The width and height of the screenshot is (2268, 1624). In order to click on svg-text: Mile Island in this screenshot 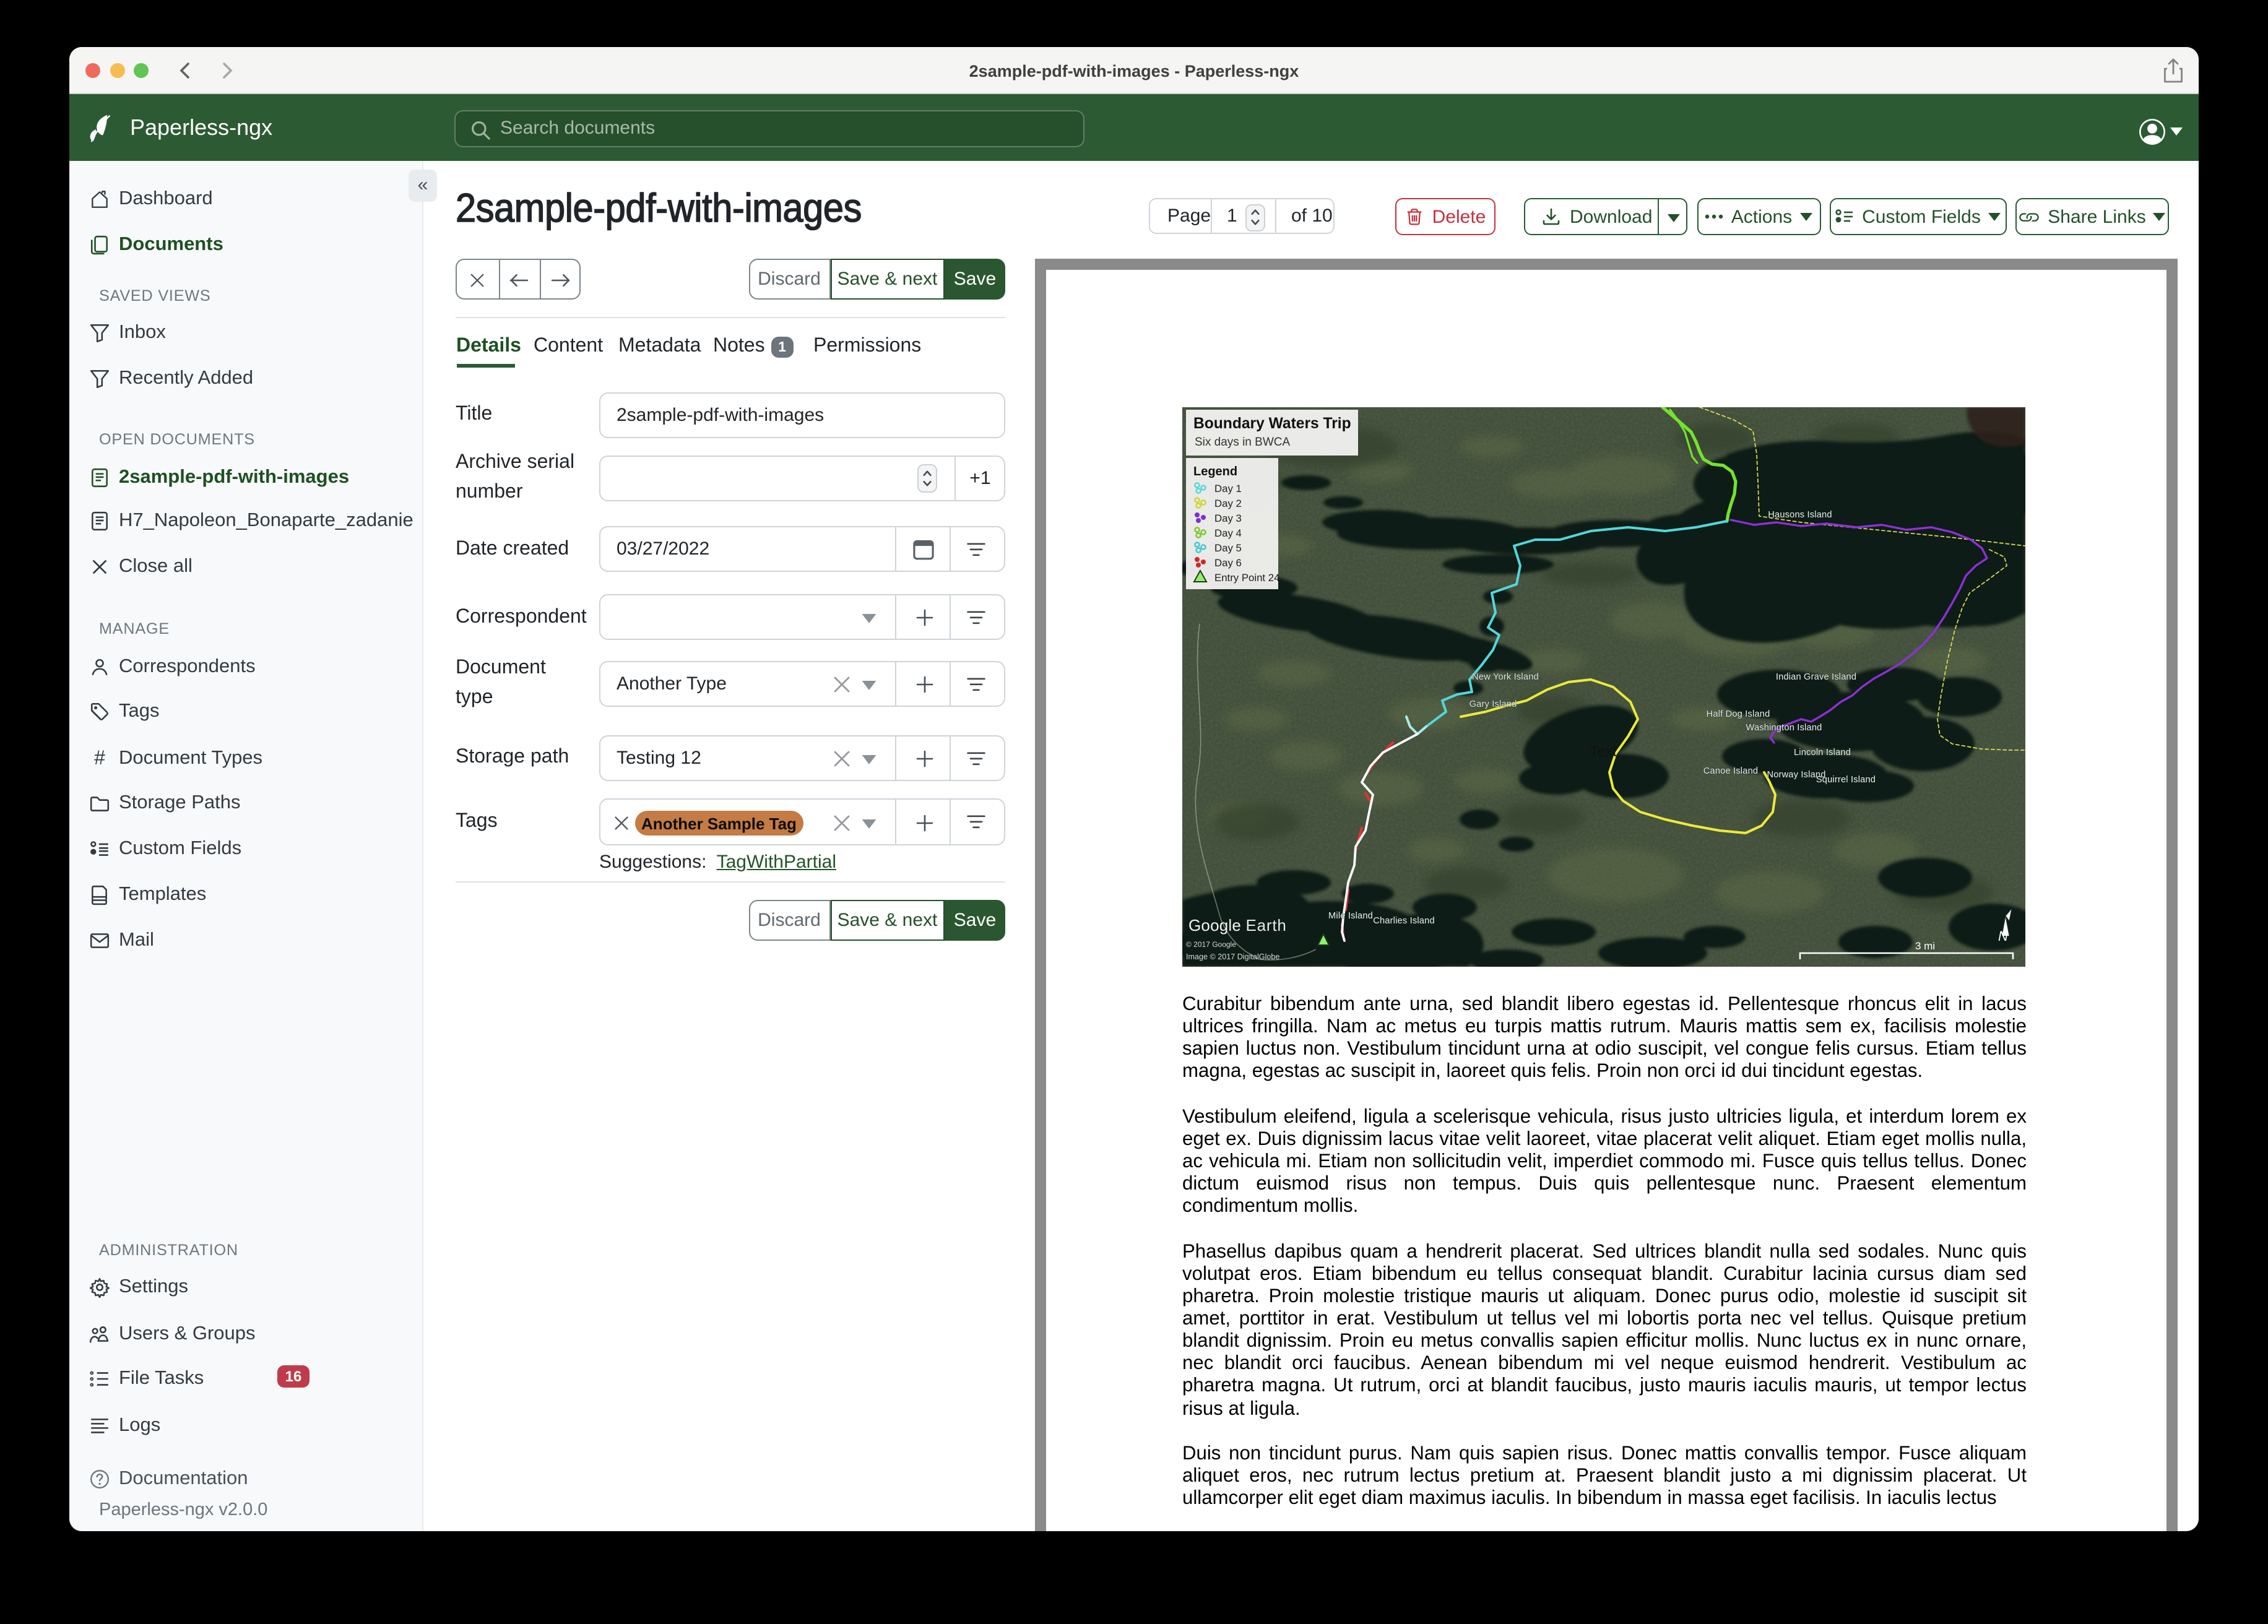, I will do `click(1350, 916)`.